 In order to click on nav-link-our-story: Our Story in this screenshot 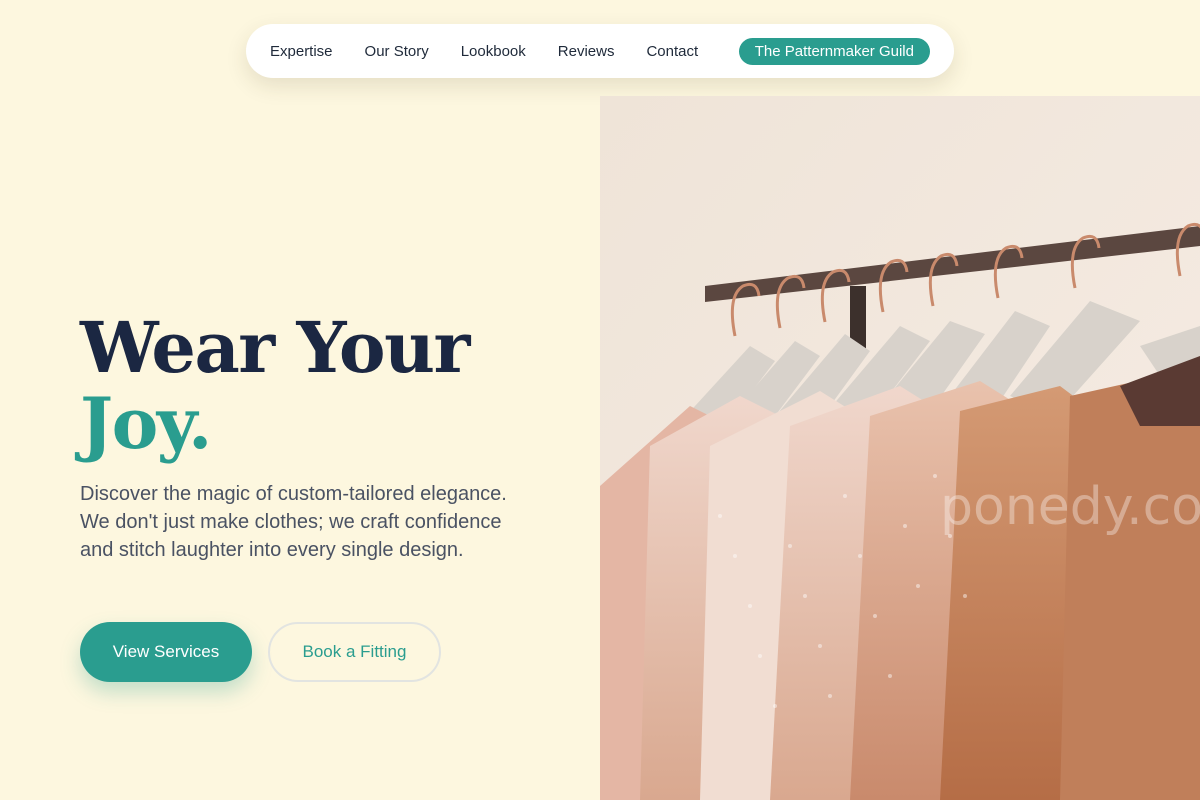, I will do `click(397, 51)`.